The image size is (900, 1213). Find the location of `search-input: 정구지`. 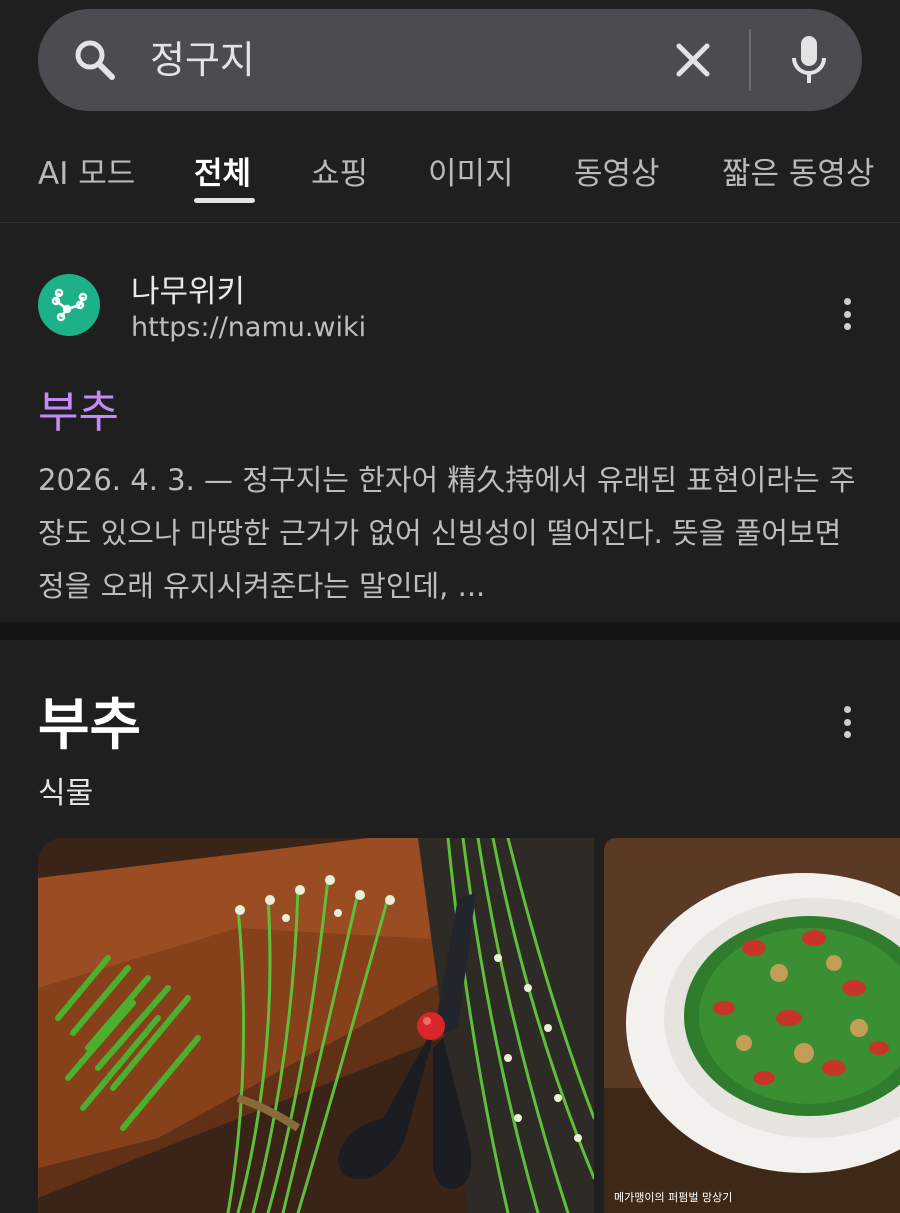

search-input: 정구지 is located at coordinates (202, 60).